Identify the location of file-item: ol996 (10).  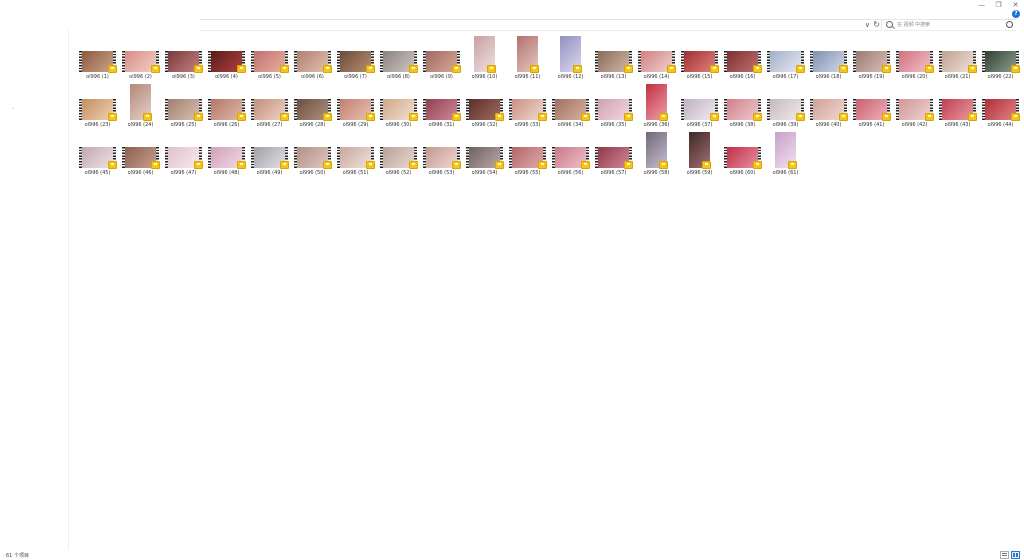
(484, 58).